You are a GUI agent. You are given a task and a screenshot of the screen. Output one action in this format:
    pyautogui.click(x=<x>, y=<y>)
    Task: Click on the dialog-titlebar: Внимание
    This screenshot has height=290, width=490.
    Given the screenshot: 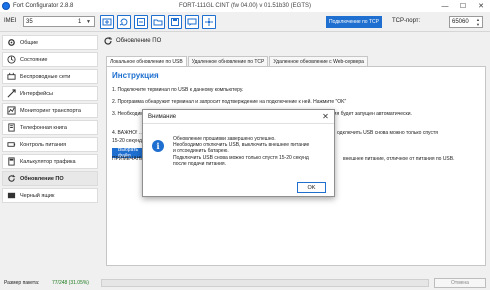 What is the action you would take?
    pyautogui.click(x=238, y=117)
    